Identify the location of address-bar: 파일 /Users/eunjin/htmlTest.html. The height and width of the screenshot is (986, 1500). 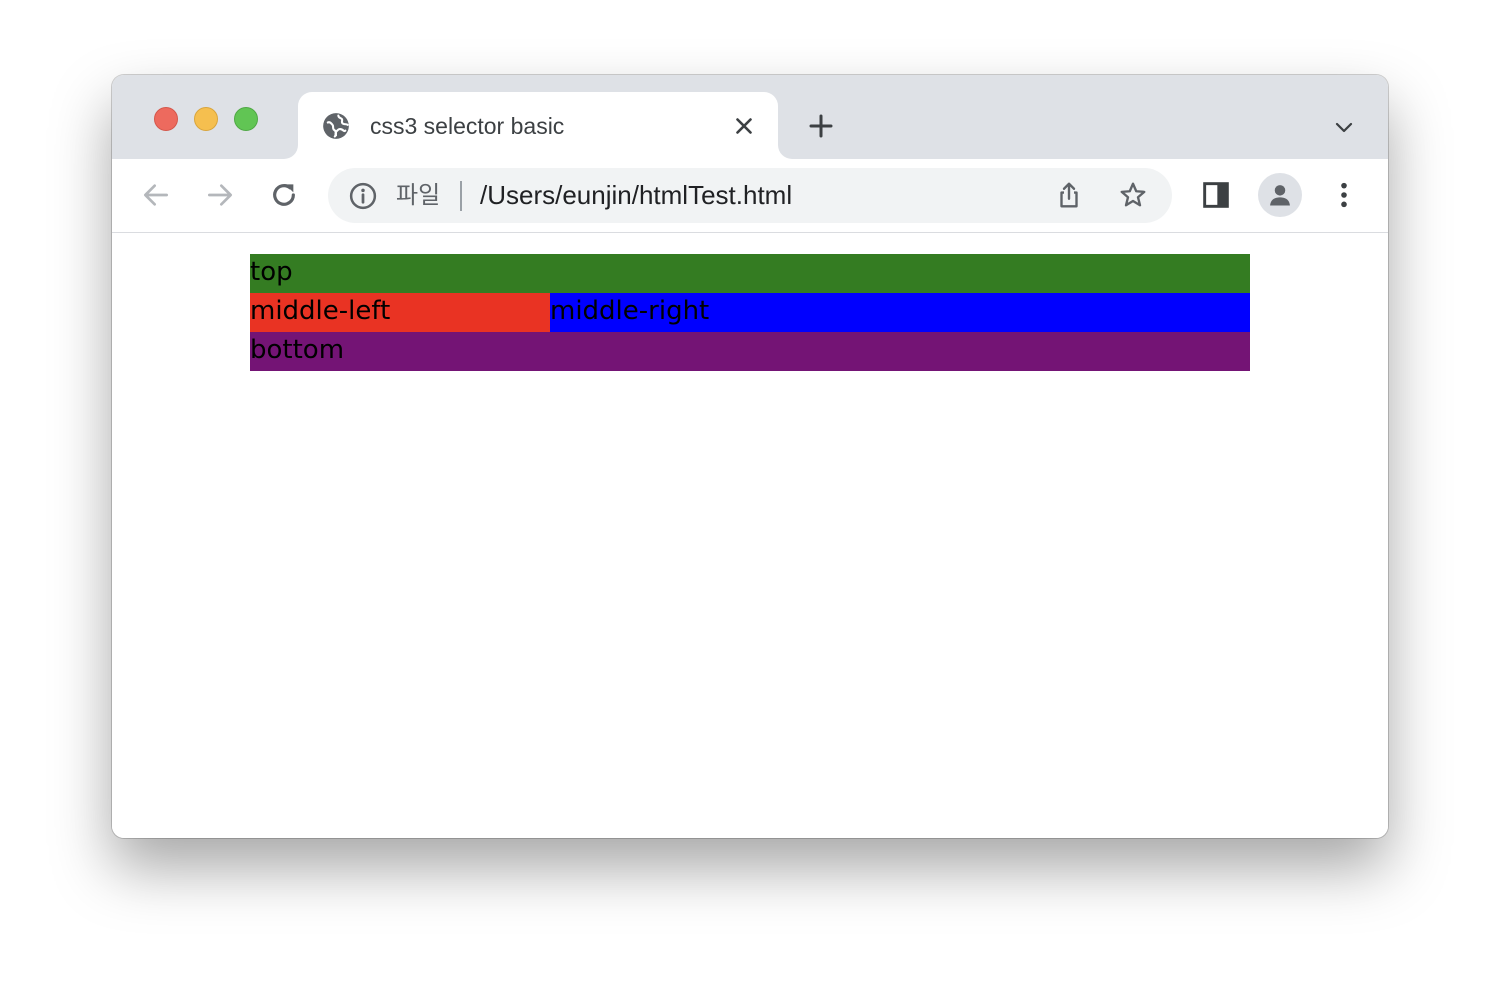
(750, 195).